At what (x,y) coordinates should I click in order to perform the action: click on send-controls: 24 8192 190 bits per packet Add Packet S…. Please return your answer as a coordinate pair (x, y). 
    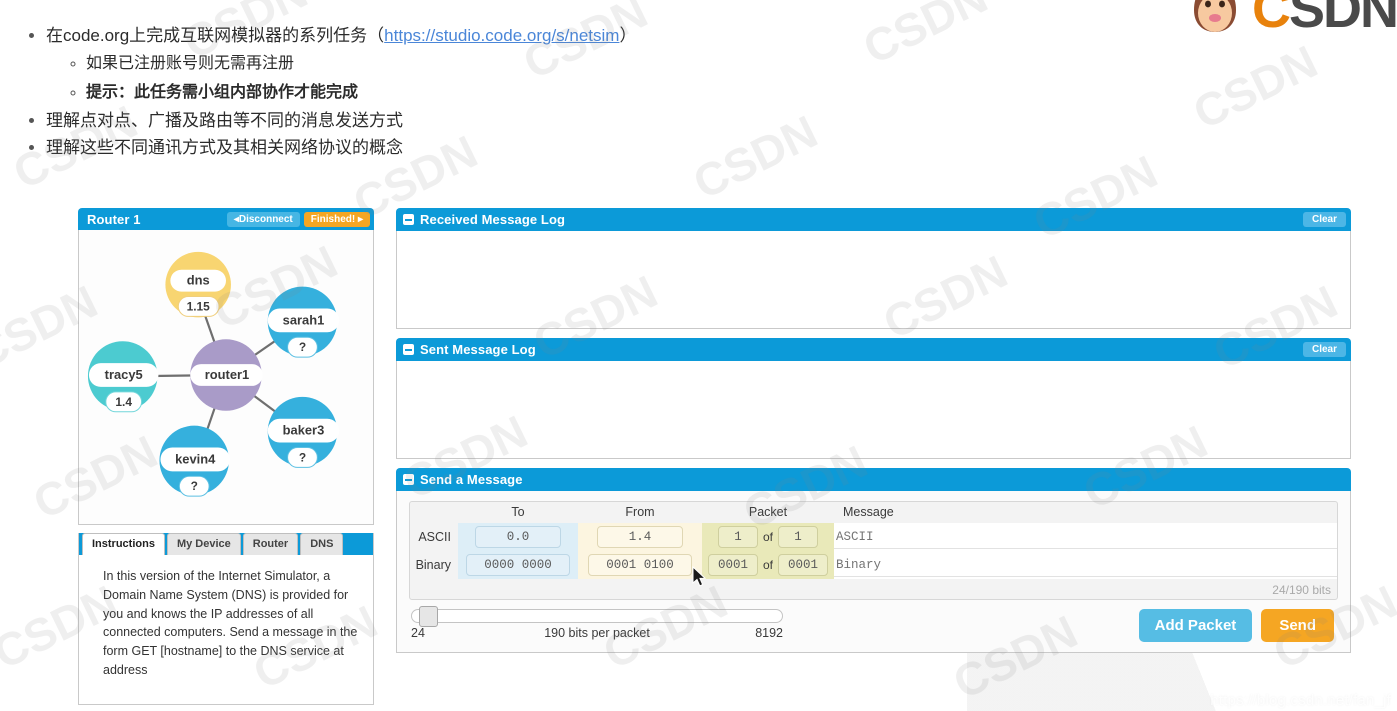
    Looking at the image, I should click on (873, 624).